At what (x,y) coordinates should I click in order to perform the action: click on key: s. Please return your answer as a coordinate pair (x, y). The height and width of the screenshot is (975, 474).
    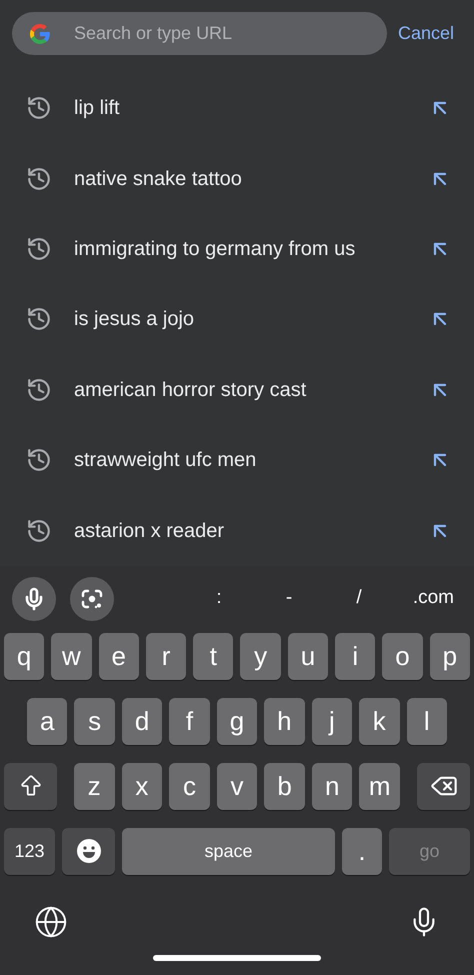
    Looking at the image, I should click on (94, 721).